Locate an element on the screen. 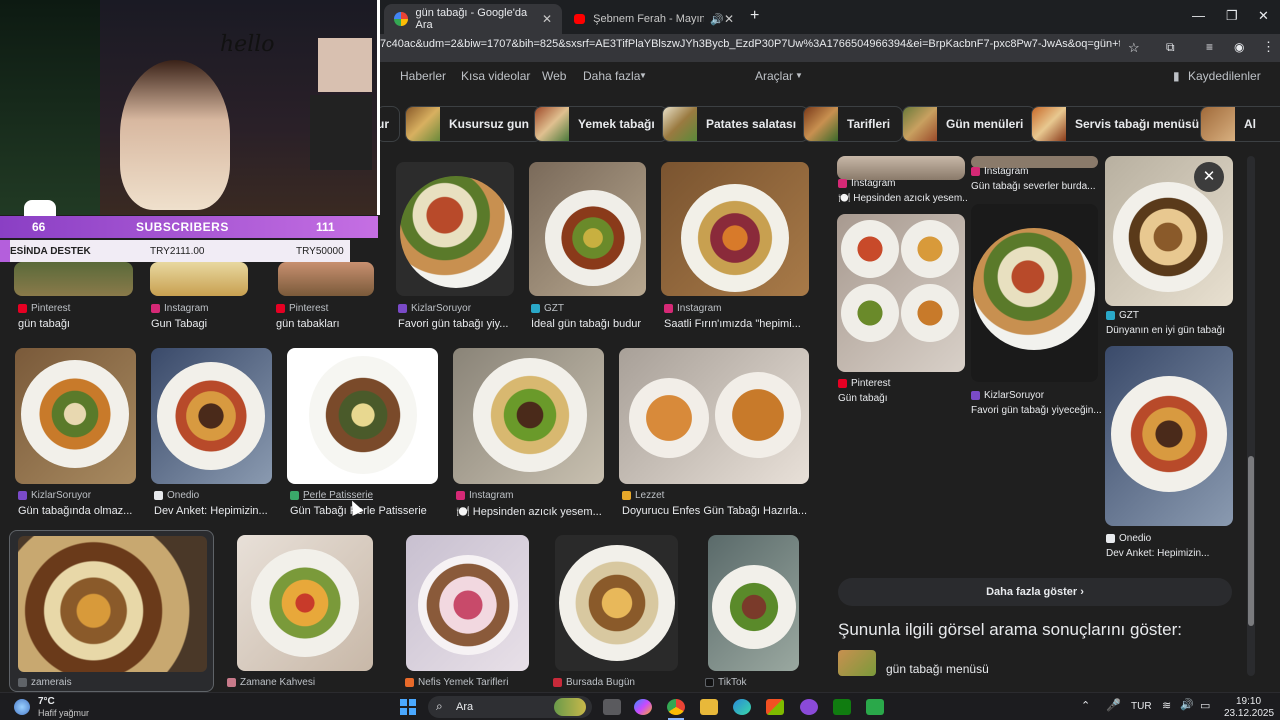 This screenshot has width=1280, height=720. result-title: gün tabakları is located at coordinates (331, 324).